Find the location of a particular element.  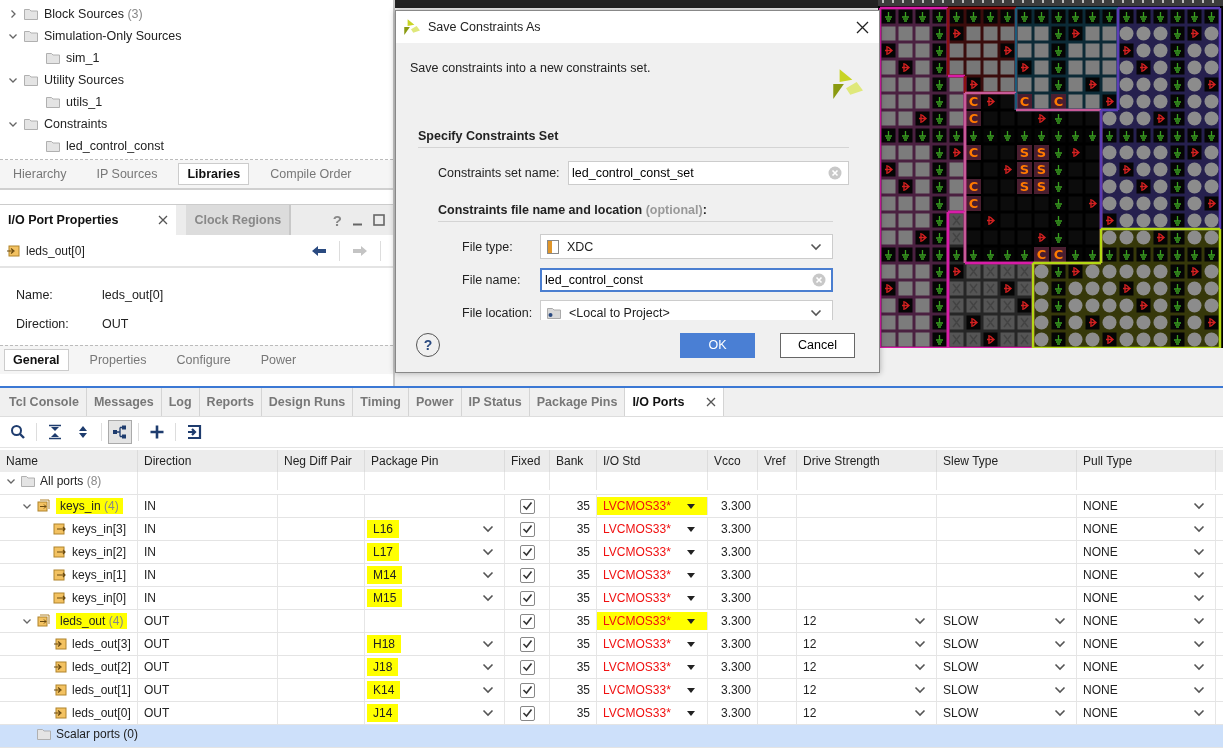

tab: I/O Port Properties is located at coordinates (88, 220).